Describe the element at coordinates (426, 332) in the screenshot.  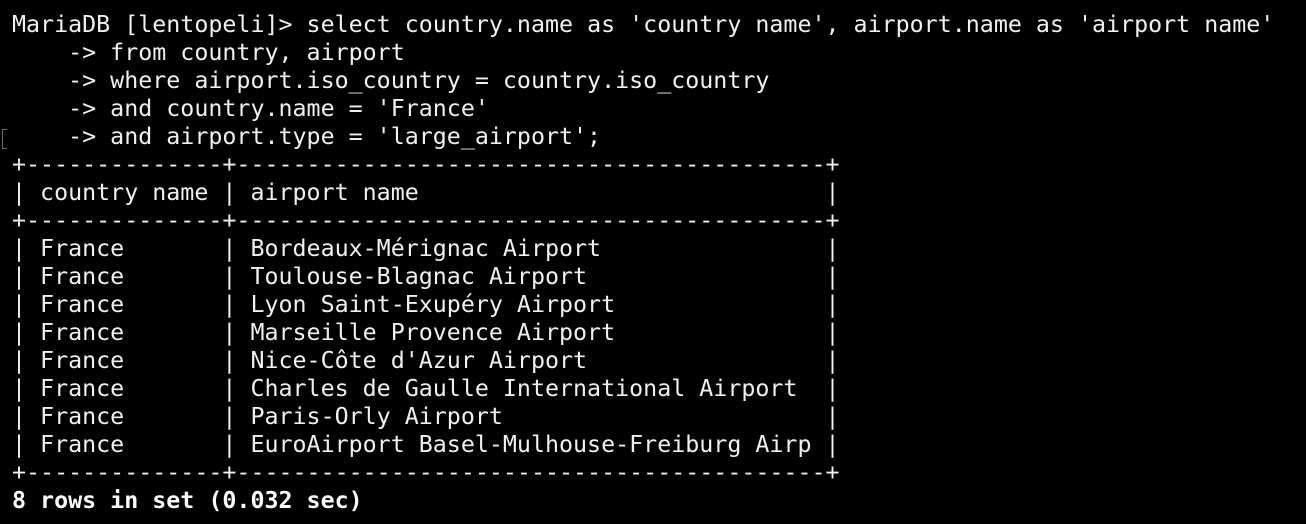
I see `table-row: | France | Marseille Provence Airport |` at that location.